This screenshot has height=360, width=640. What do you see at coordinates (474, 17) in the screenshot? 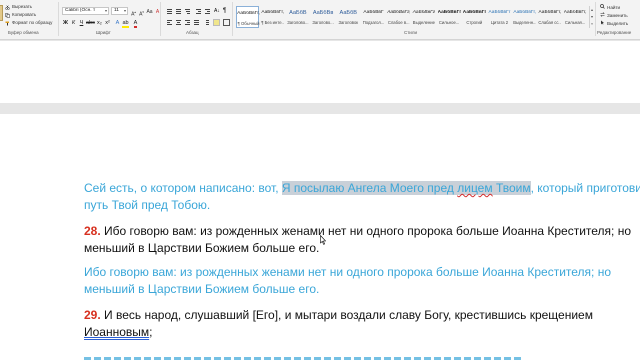
I see `style-tile: АаБбВвГг, Строгий` at bounding box center [474, 17].